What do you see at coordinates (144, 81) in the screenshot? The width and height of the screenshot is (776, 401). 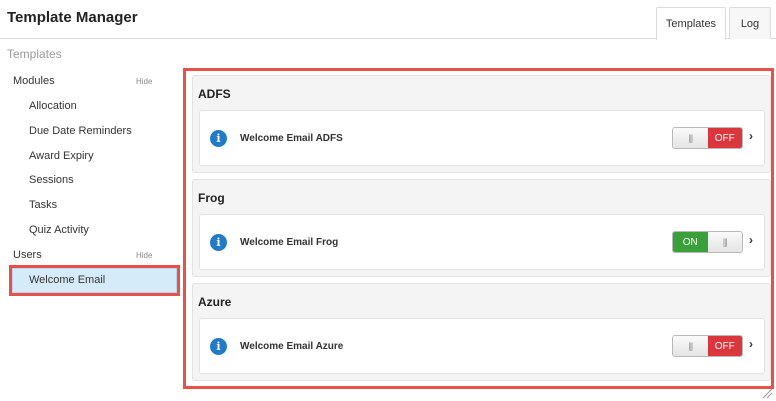 I see `hide-modules-link: Hide` at bounding box center [144, 81].